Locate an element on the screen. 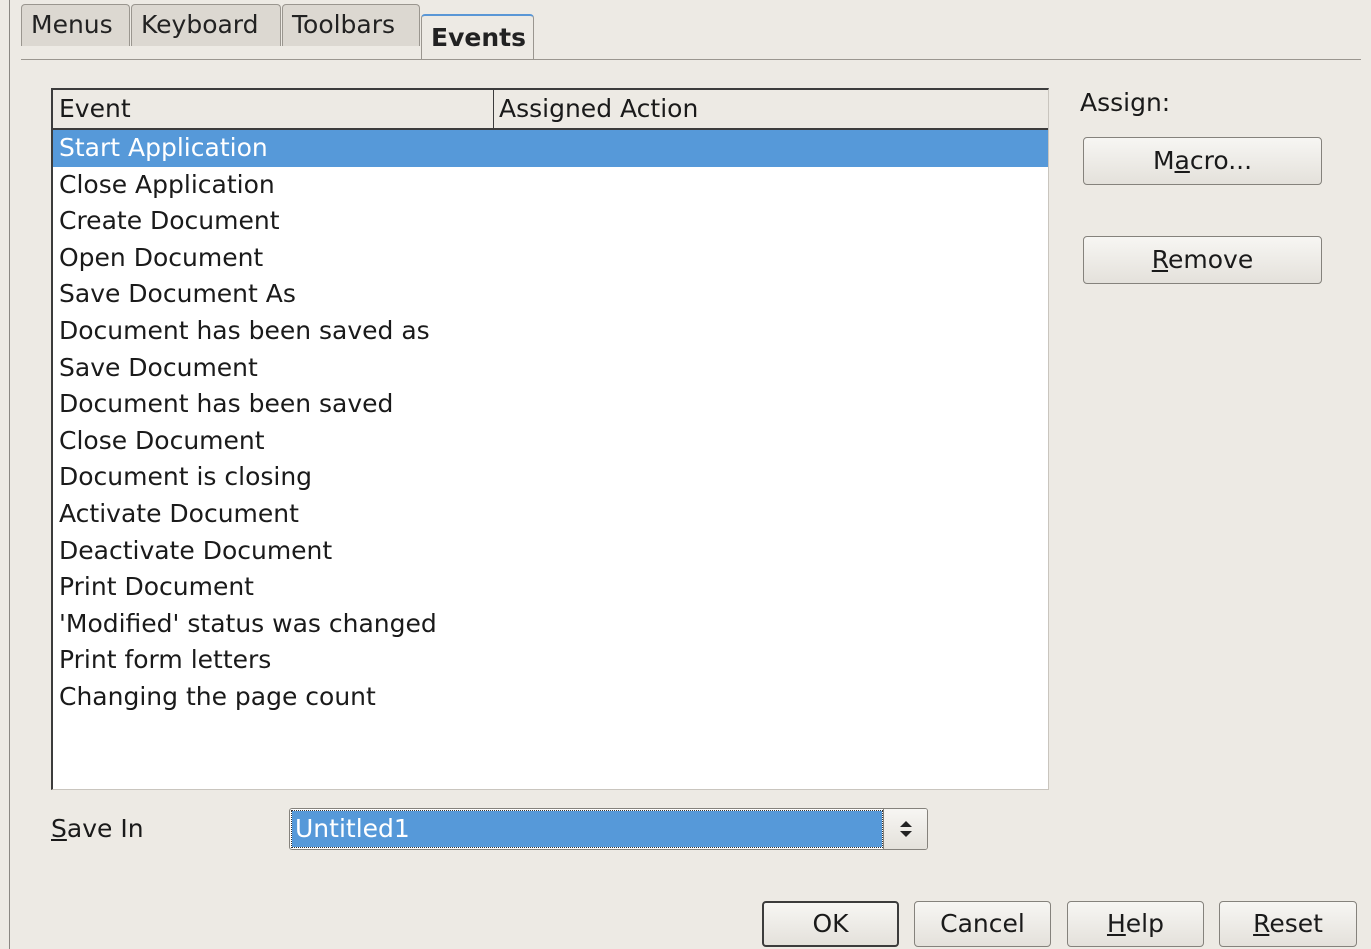  event-row: Document has been saved as is located at coordinates (550, 331).